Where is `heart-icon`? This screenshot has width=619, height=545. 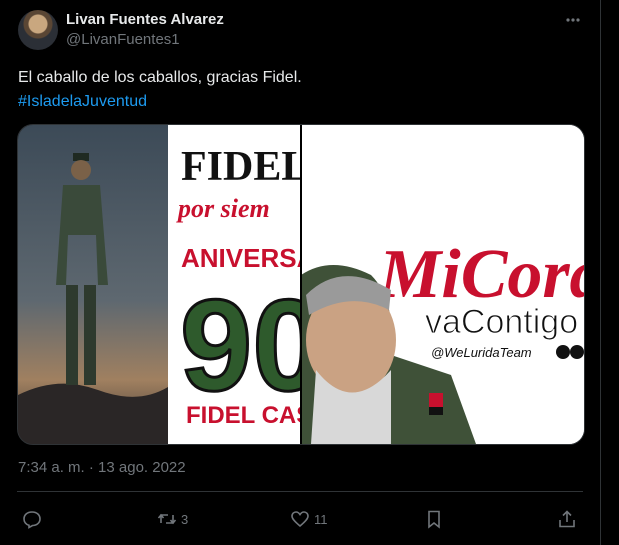
heart-icon is located at coordinates (300, 519).